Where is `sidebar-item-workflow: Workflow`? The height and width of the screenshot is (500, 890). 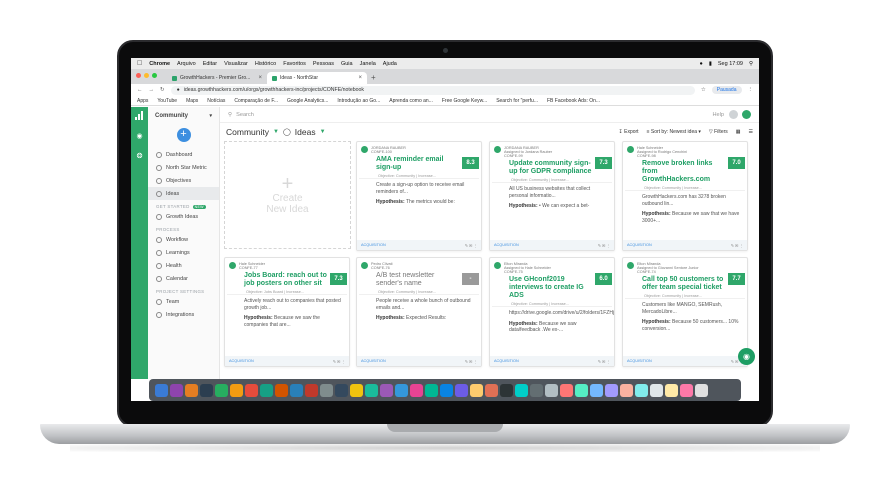
sidebar-item-workflow: Workflow is located at coordinates (183, 239).